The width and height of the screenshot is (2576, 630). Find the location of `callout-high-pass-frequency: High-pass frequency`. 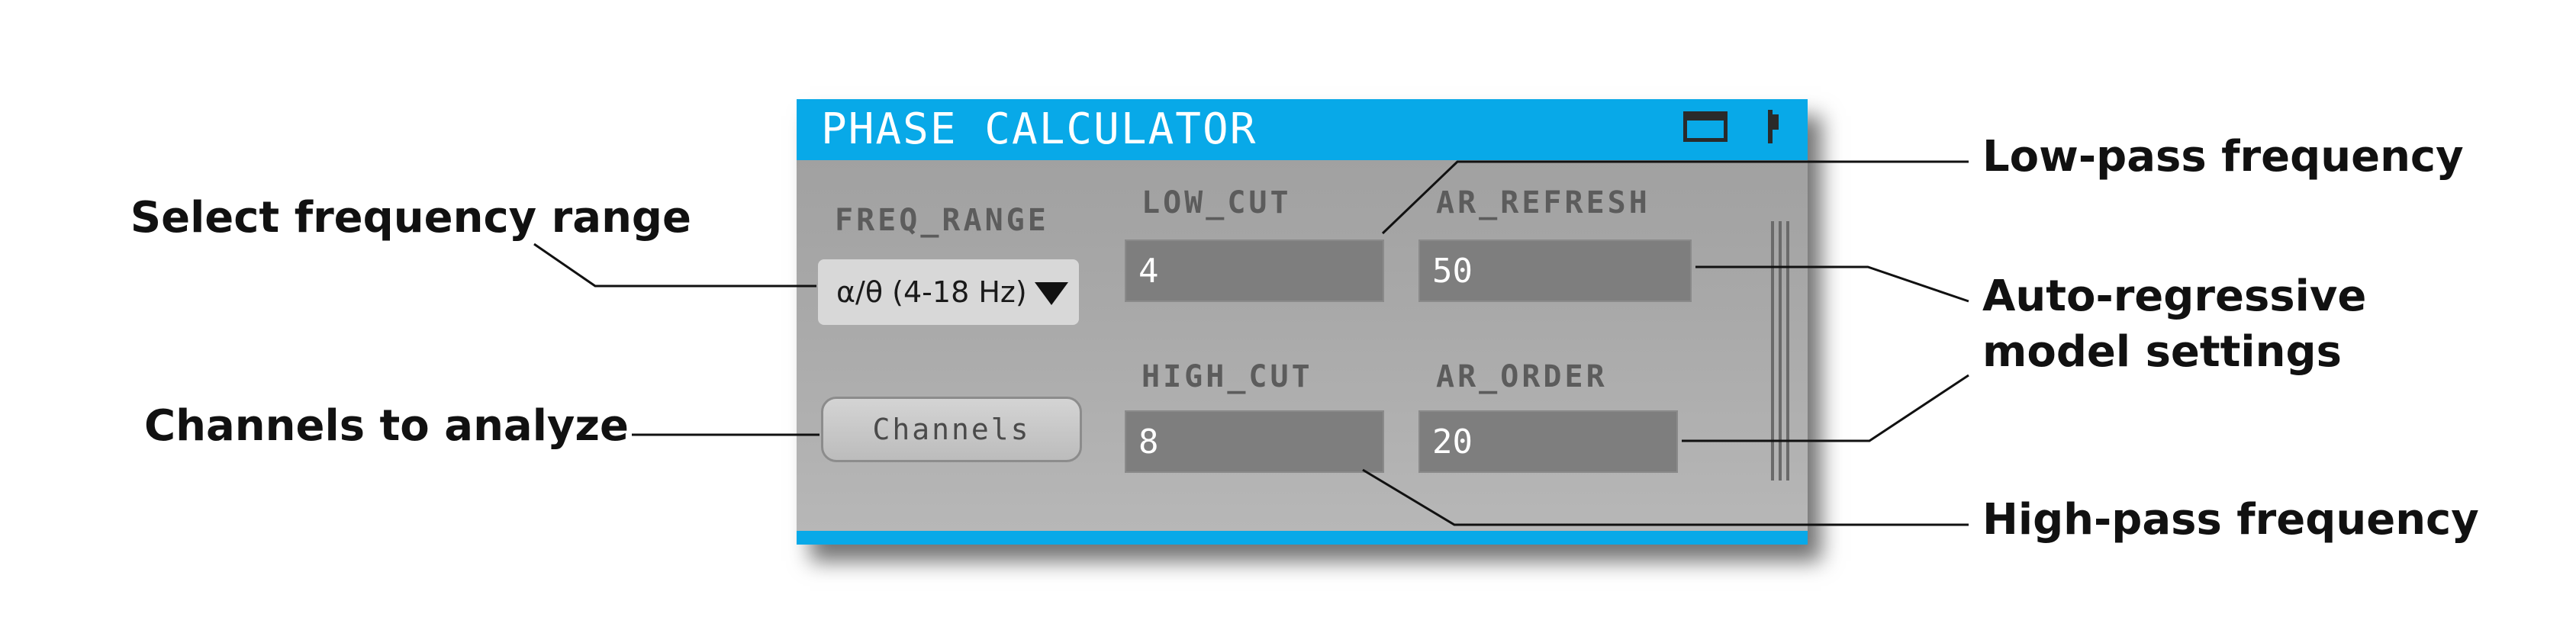

callout-high-pass-frequency: High-pass frequency is located at coordinates (2230, 520).